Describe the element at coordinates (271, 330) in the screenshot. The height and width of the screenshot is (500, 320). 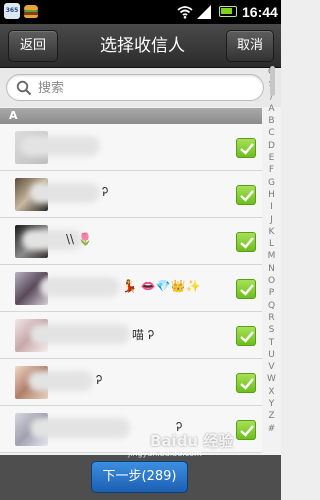
I see `index-letter: S` at that location.